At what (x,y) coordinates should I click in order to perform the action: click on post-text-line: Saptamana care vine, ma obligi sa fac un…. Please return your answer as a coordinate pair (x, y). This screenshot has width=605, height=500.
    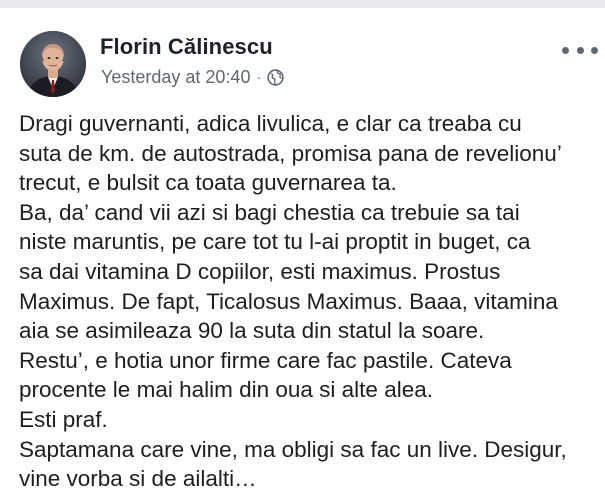
    Looking at the image, I should click on (293, 449).